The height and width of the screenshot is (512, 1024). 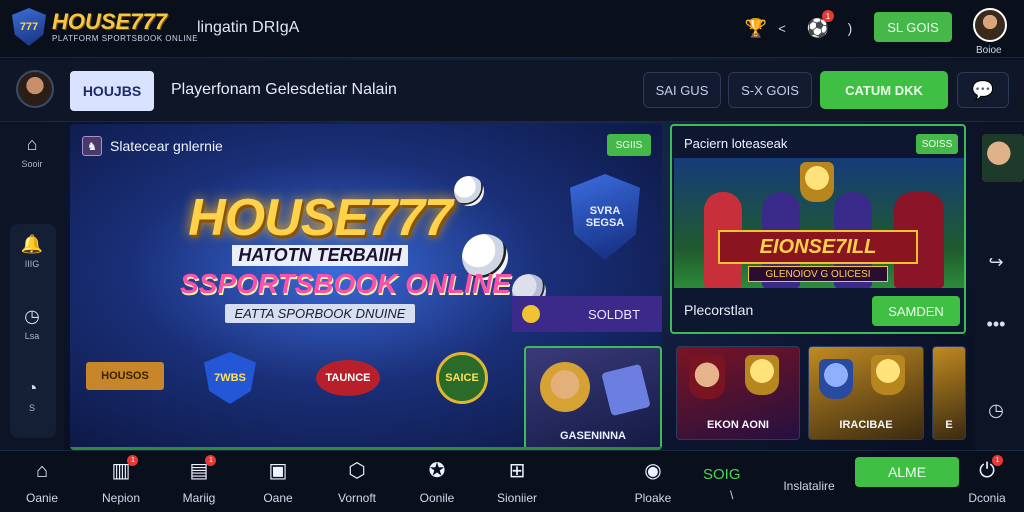 What do you see at coordinates (682, 90) in the screenshot?
I see `secondary-button-1: SAI GUS` at bounding box center [682, 90].